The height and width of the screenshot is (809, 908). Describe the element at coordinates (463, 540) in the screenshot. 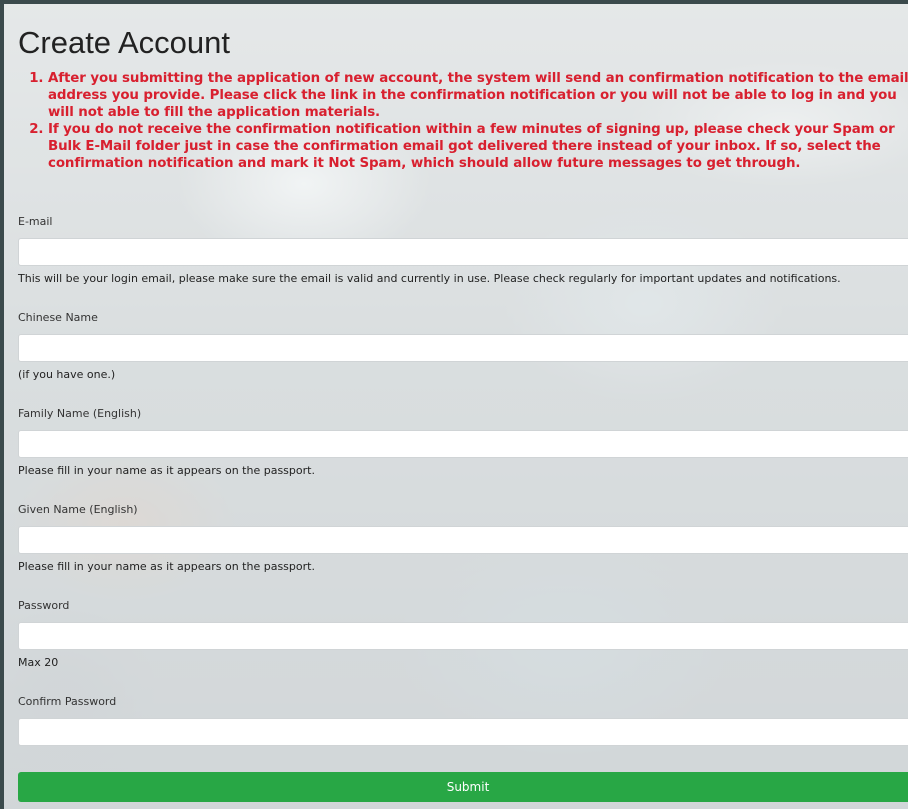

I see `given-name-field` at that location.